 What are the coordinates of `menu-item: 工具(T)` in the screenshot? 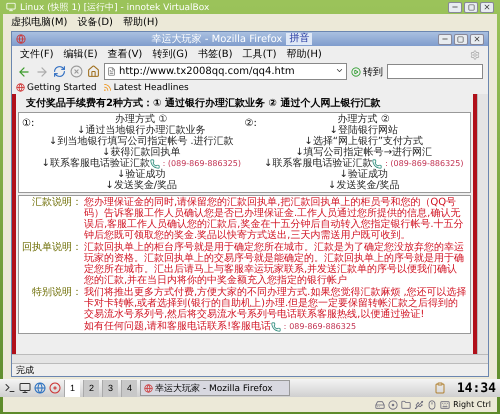 It's located at (259, 54).